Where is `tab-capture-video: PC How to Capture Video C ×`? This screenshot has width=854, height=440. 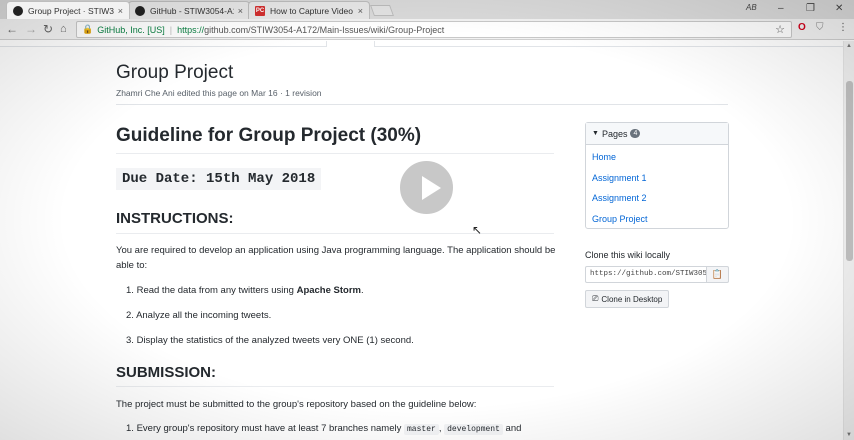
tab-capture-video: PC How to Capture Video C × is located at coordinates (309, 10).